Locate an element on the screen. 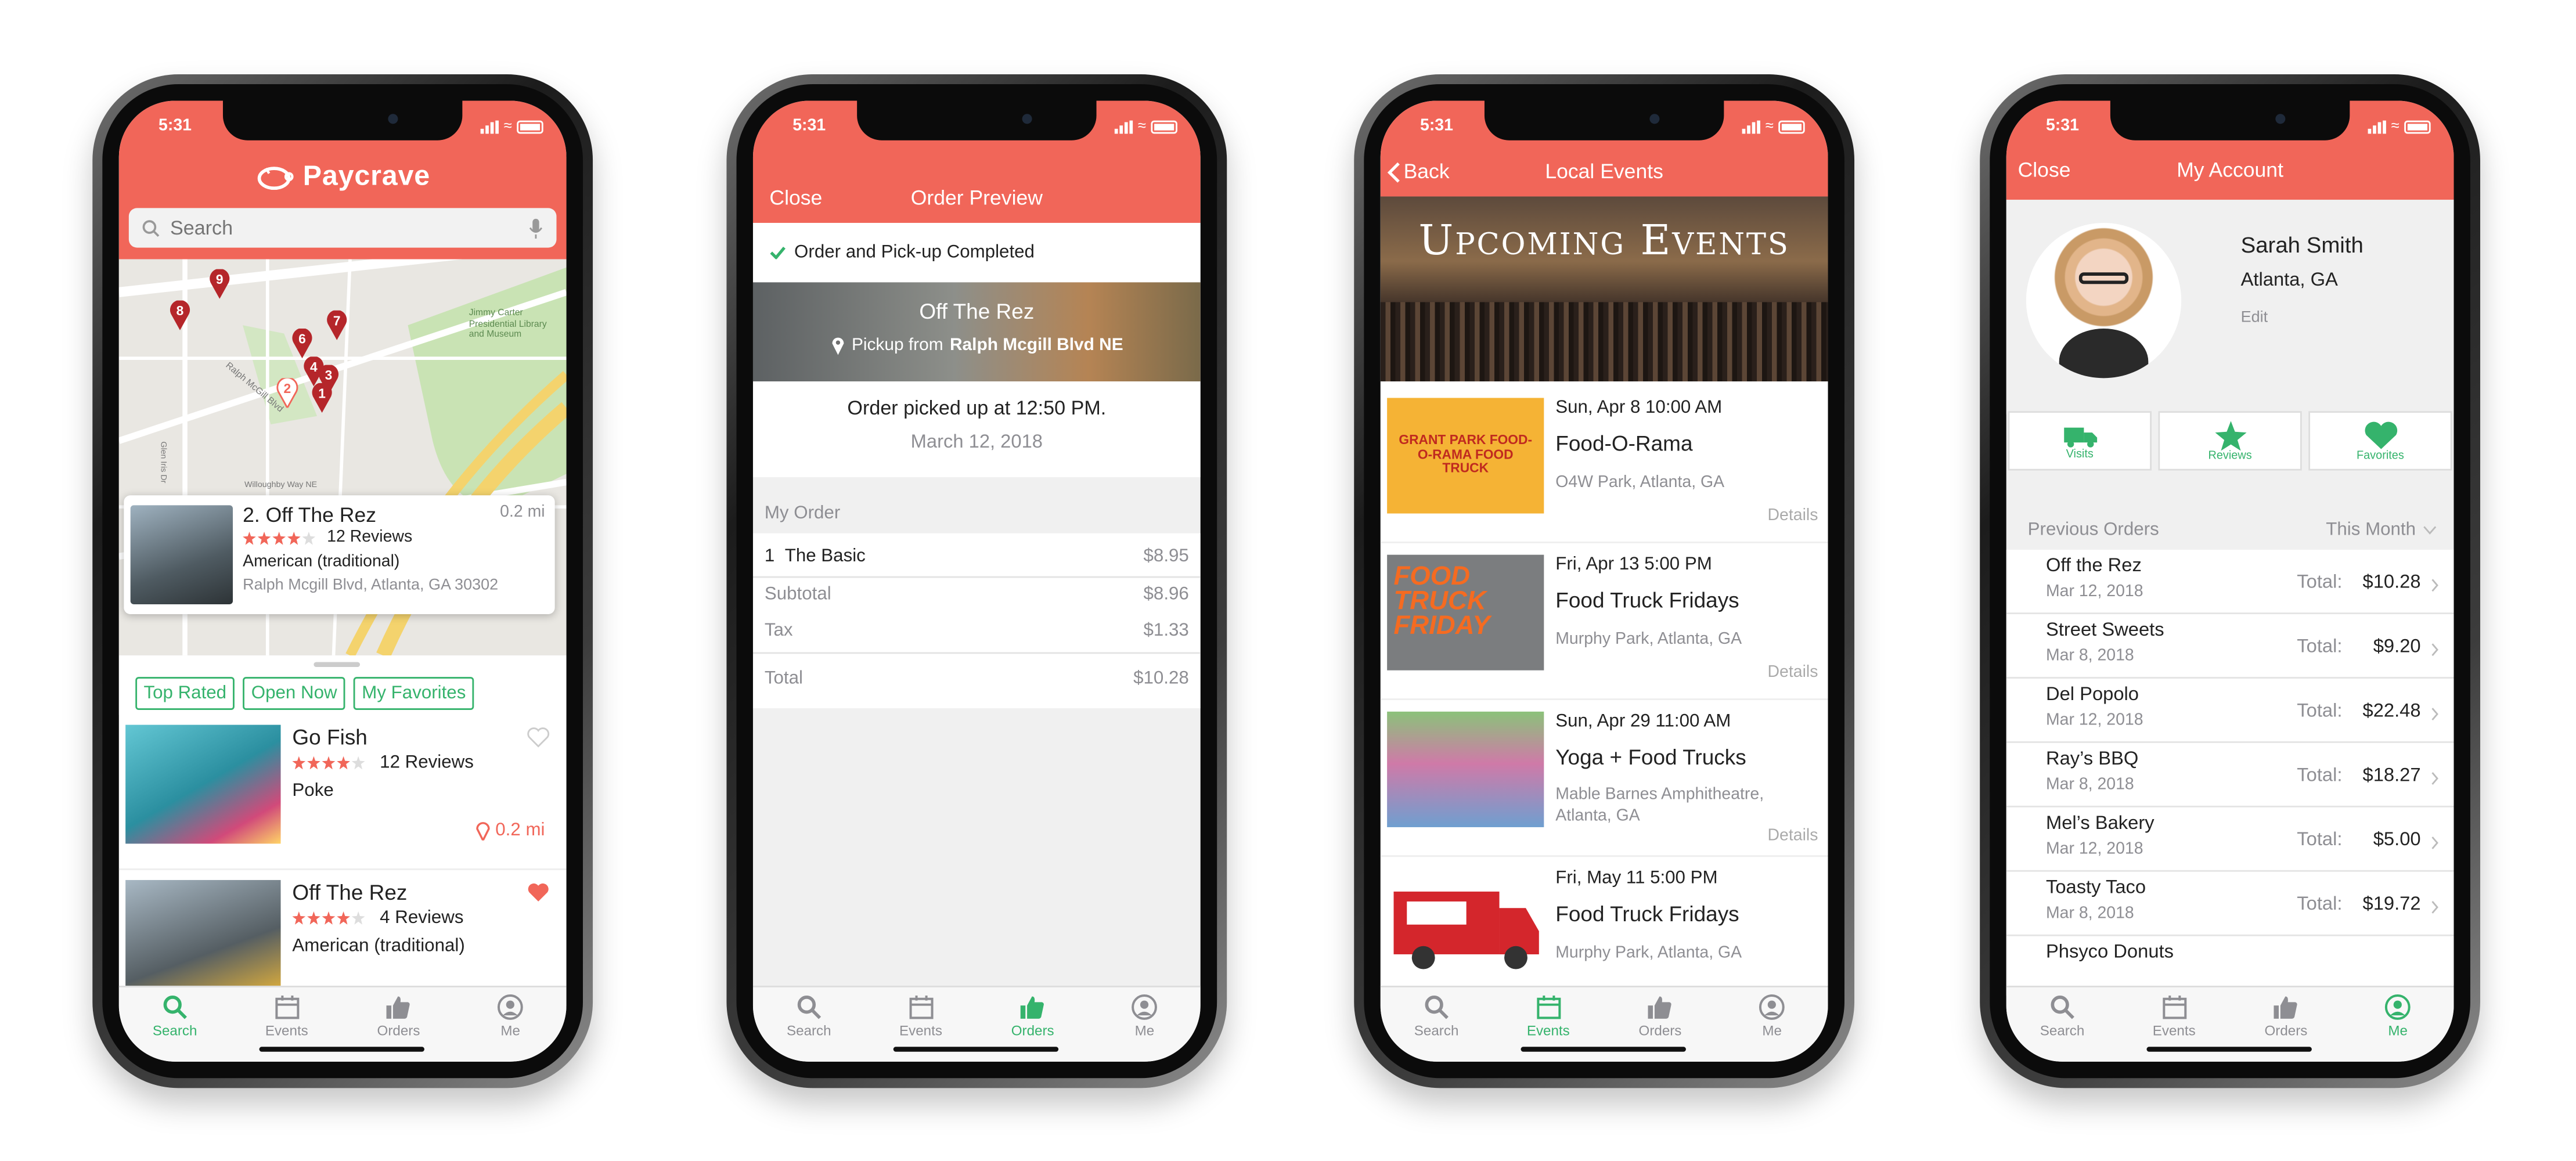 This screenshot has height=1161, width=2576. star-icon is located at coordinates (2230, 435).